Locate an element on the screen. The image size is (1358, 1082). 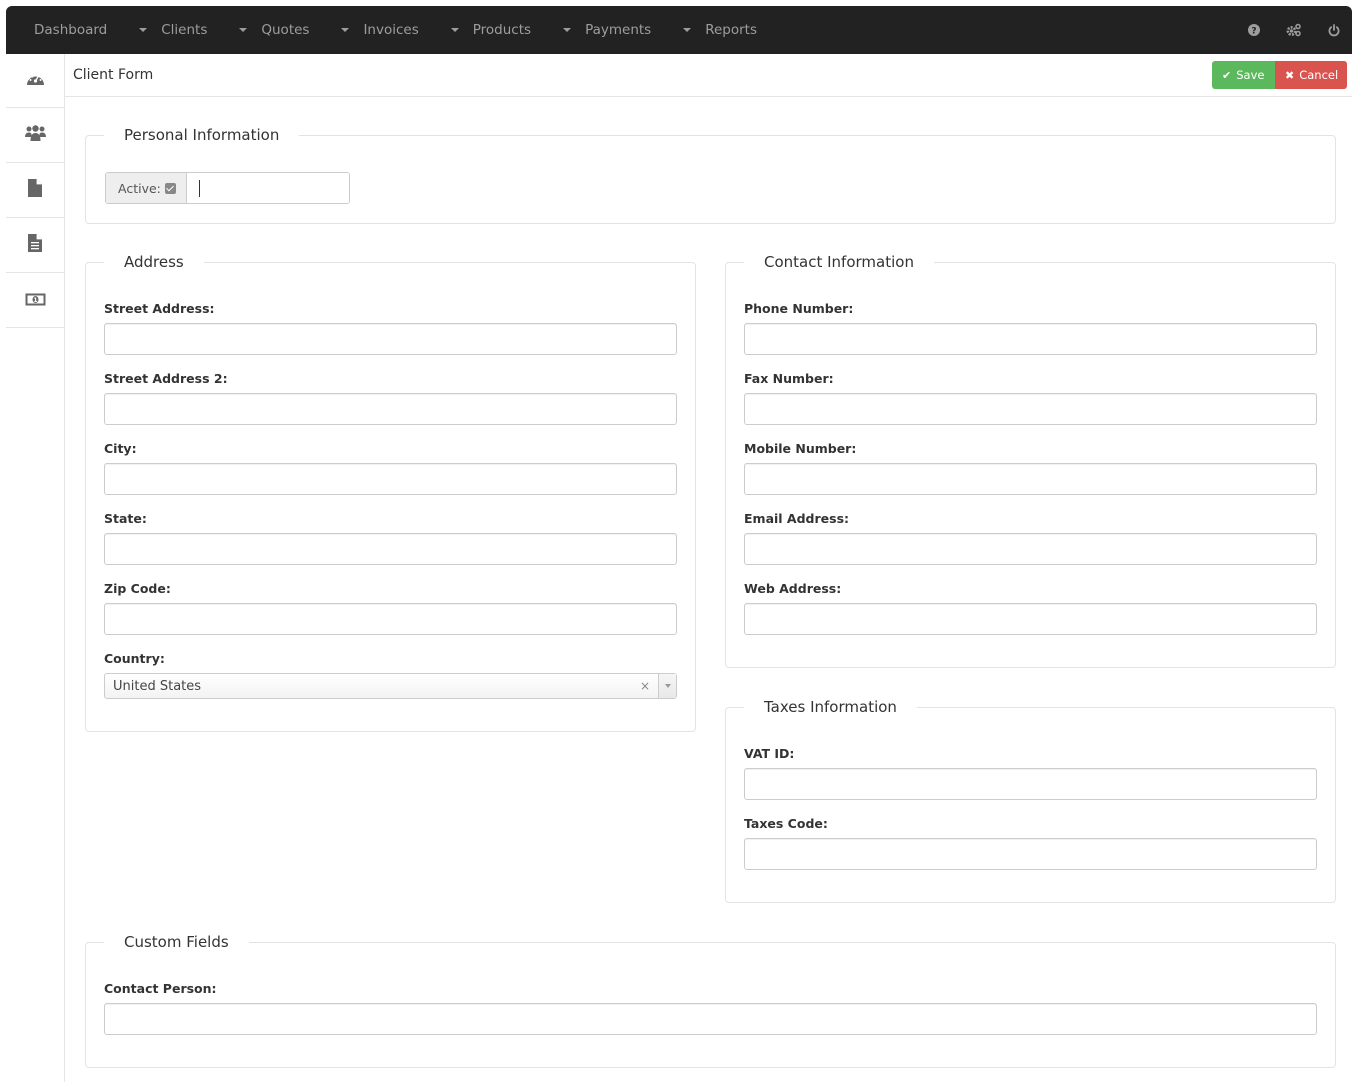
nav-quotes-label: Quotes is located at coordinates (285, 30).